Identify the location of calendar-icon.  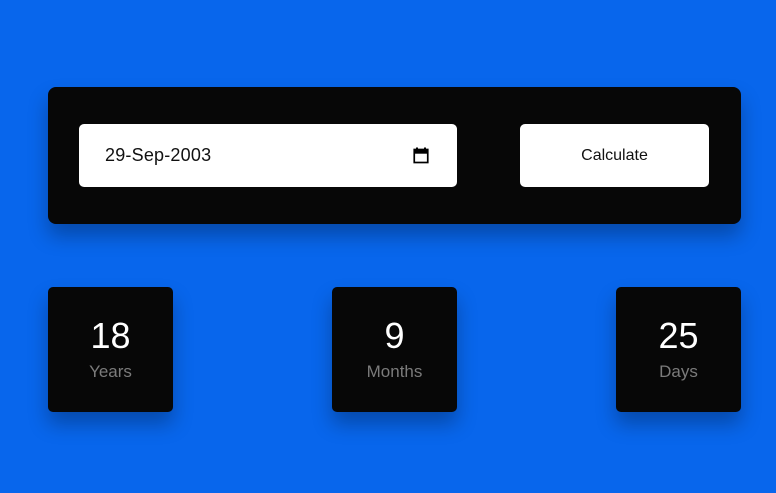
(421, 156).